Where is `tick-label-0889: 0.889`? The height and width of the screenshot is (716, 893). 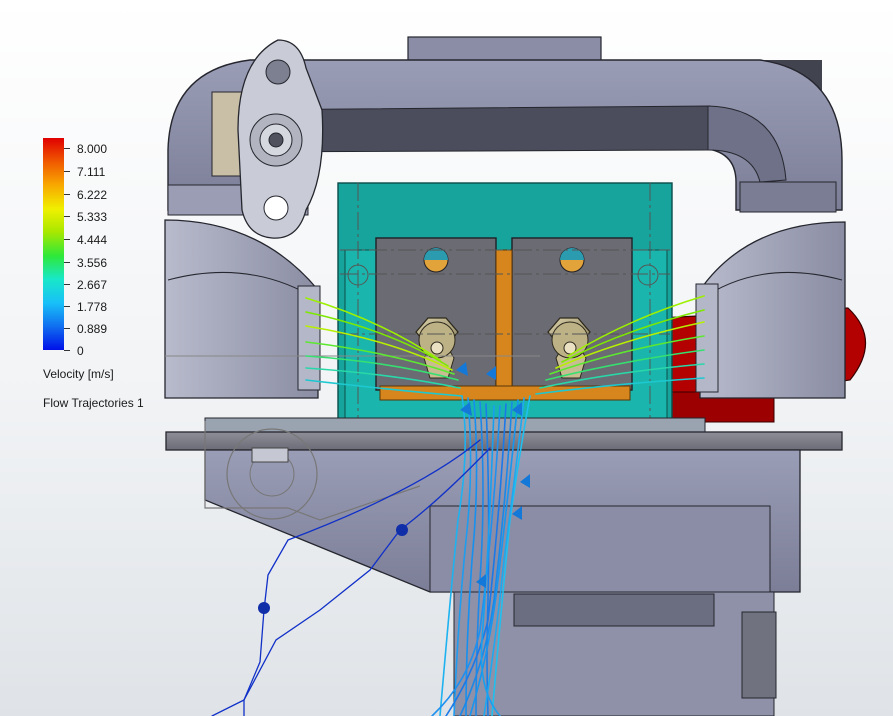
tick-label-0889: 0.889 is located at coordinates (92, 329).